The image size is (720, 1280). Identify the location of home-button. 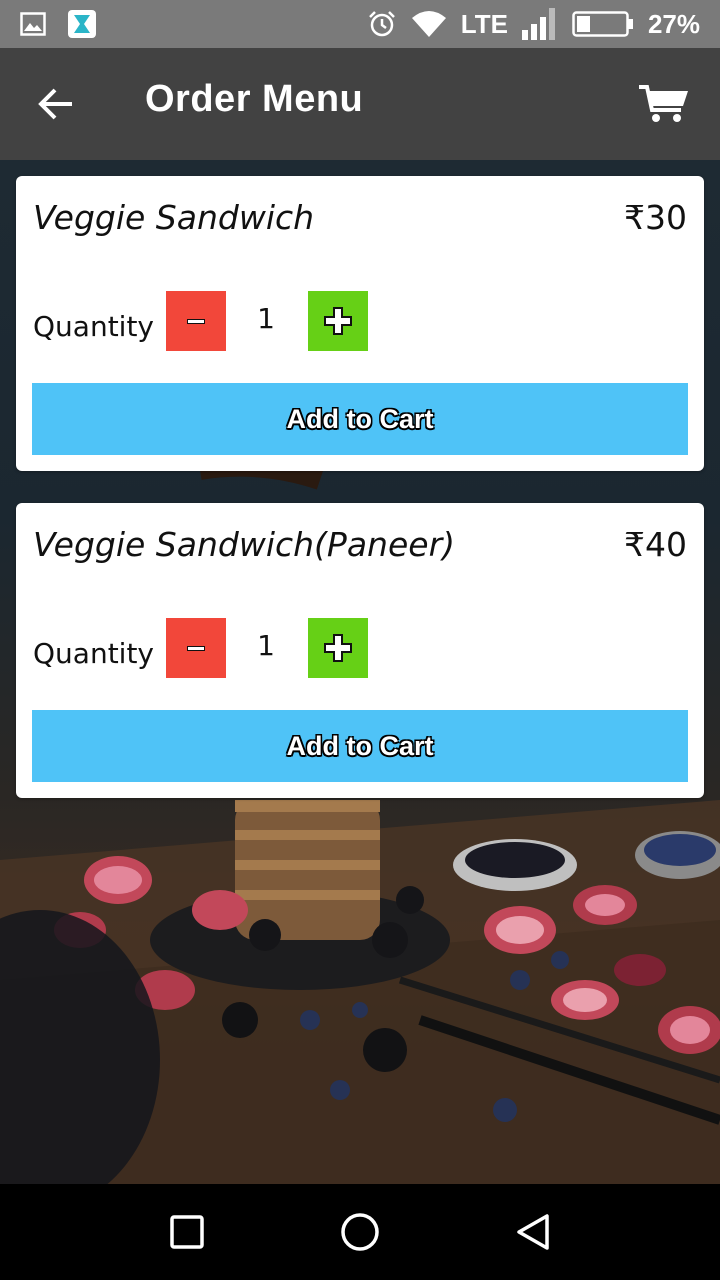
(360, 1232).